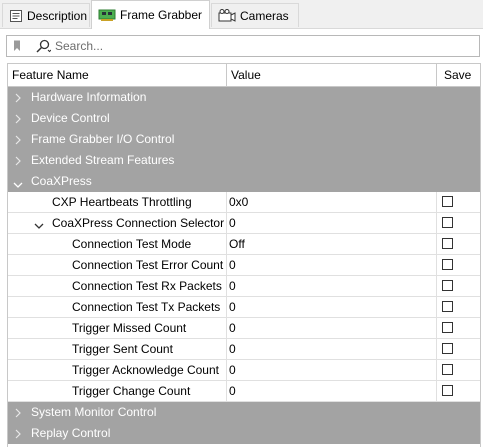  What do you see at coordinates (244, 286) in the screenshot?
I see `feature-row: Connection Test Rx Packets 0` at bounding box center [244, 286].